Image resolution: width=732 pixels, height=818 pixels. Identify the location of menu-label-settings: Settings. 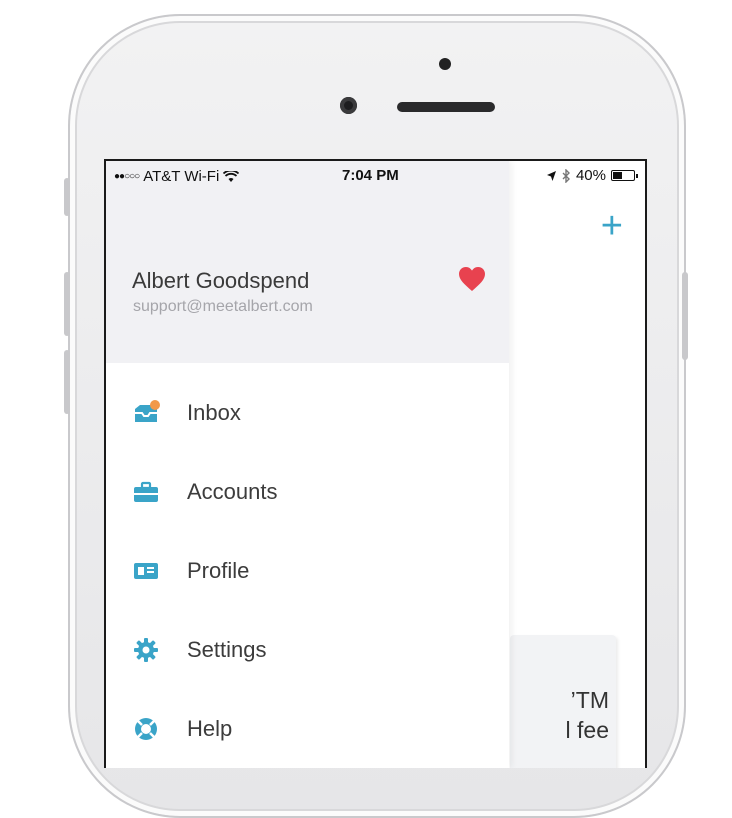
(227, 649).